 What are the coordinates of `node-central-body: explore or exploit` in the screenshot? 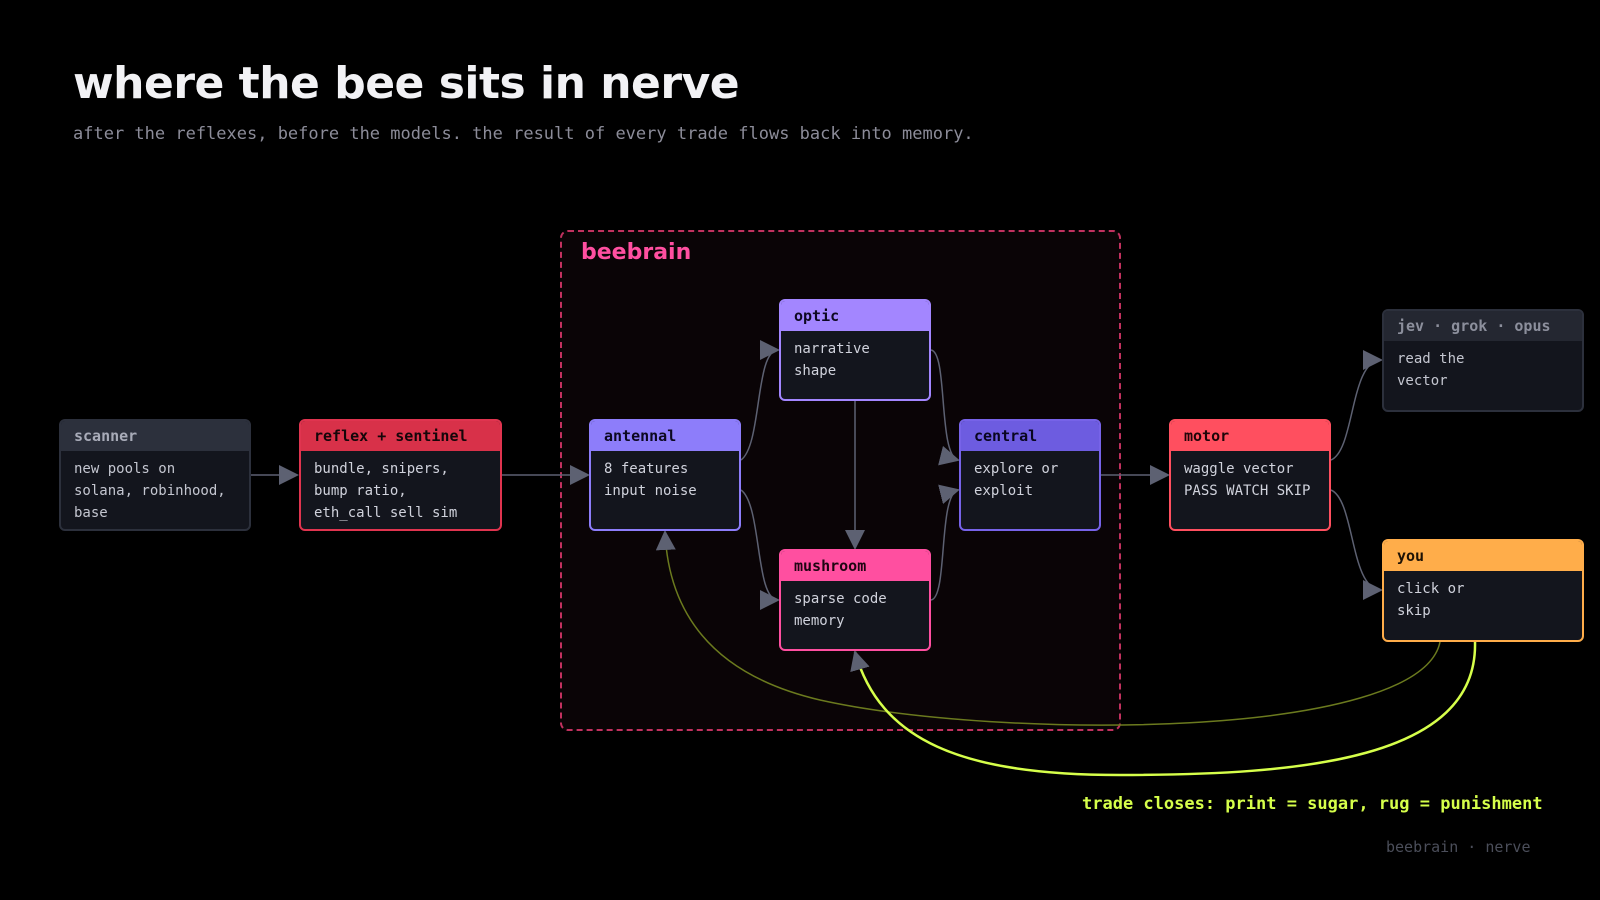 It's located at (1016, 480).